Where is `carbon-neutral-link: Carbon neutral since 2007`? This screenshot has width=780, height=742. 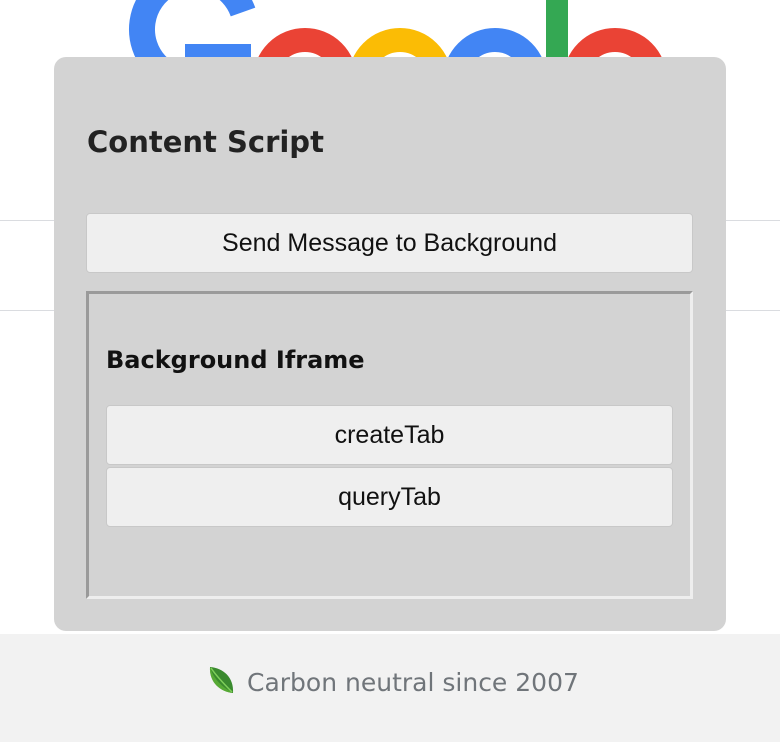 carbon-neutral-link: Carbon neutral since 2007 is located at coordinates (393, 682).